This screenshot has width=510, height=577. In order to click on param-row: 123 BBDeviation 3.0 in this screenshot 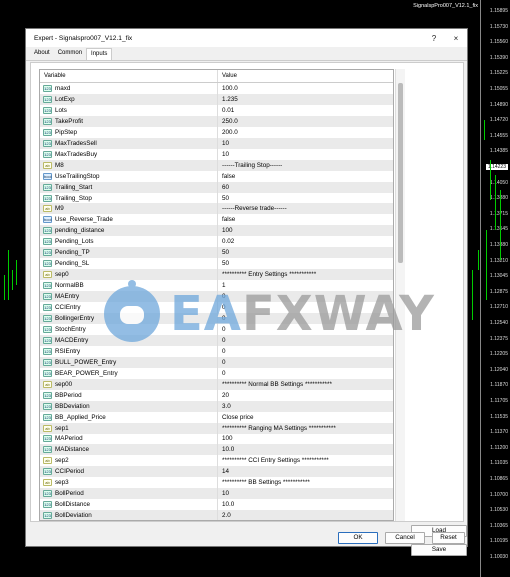, I will do `click(216, 406)`.